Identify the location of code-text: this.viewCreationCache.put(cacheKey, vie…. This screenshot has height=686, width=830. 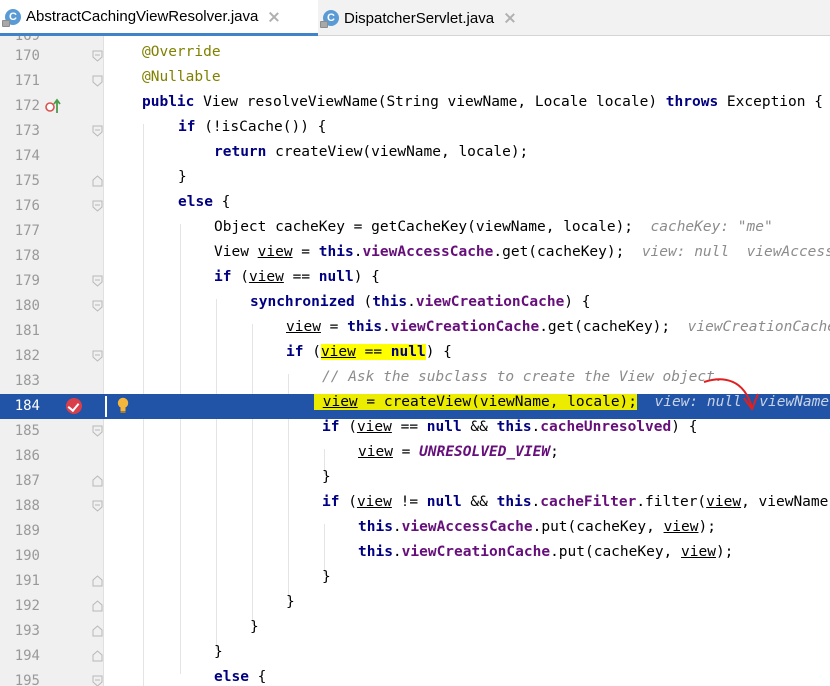
(546, 552).